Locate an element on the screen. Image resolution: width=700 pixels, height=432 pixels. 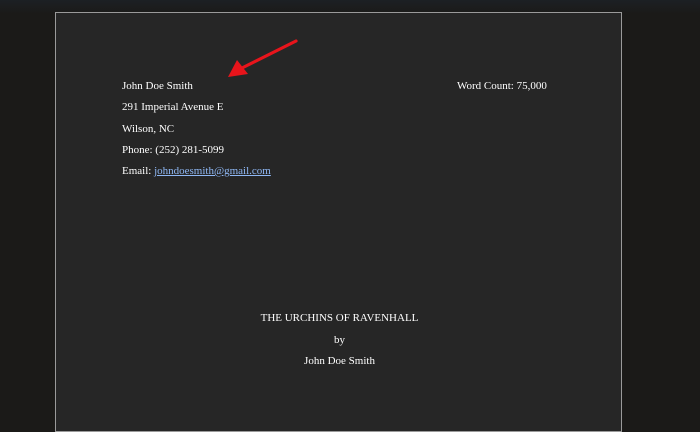
manuscript-title: THE URCHINS OF RAVENHALL is located at coordinates (339, 318).